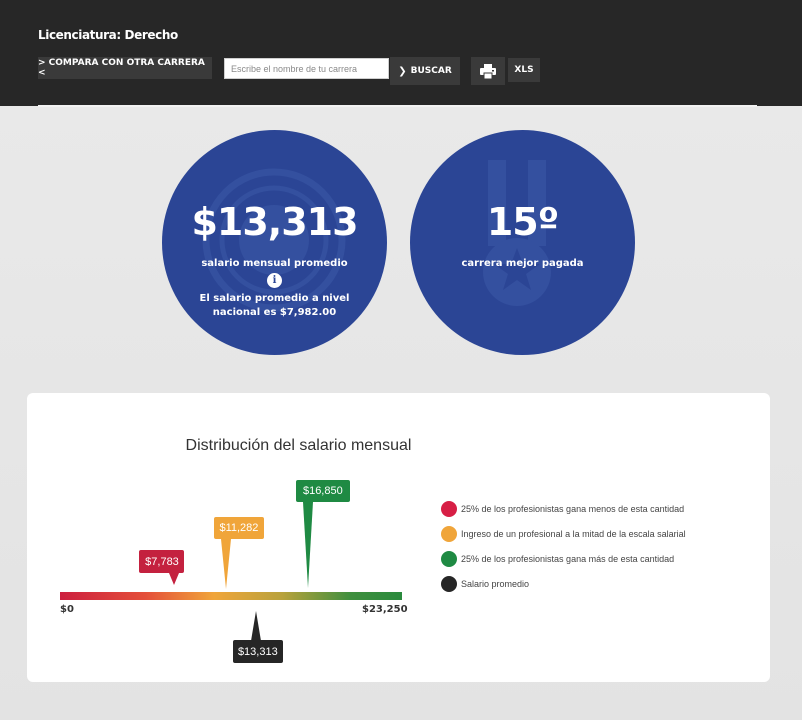  What do you see at coordinates (257, 651) in the screenshot?
I see `mean-tag: $13,313` at bounding box center [257, 651].